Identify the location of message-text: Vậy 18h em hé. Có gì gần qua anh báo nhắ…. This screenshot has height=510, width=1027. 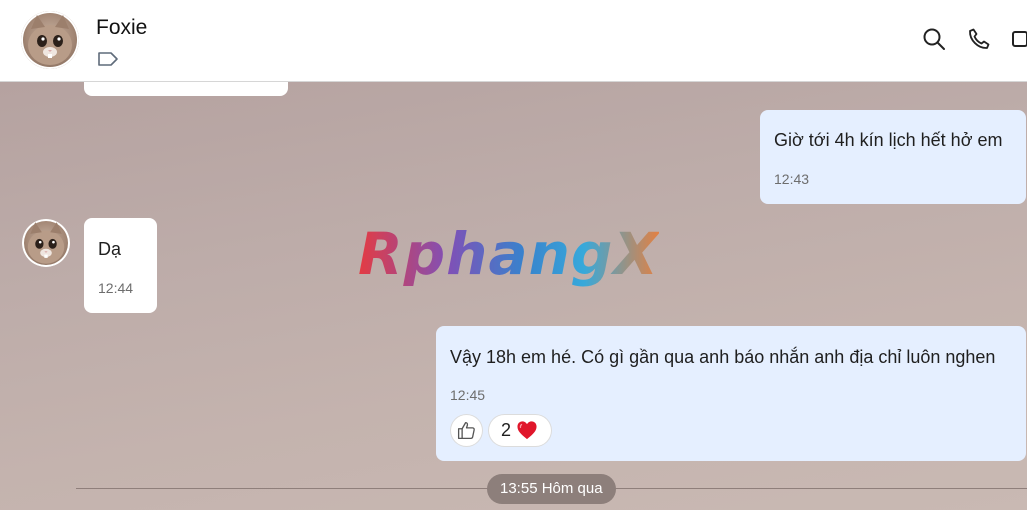
(723, 357).